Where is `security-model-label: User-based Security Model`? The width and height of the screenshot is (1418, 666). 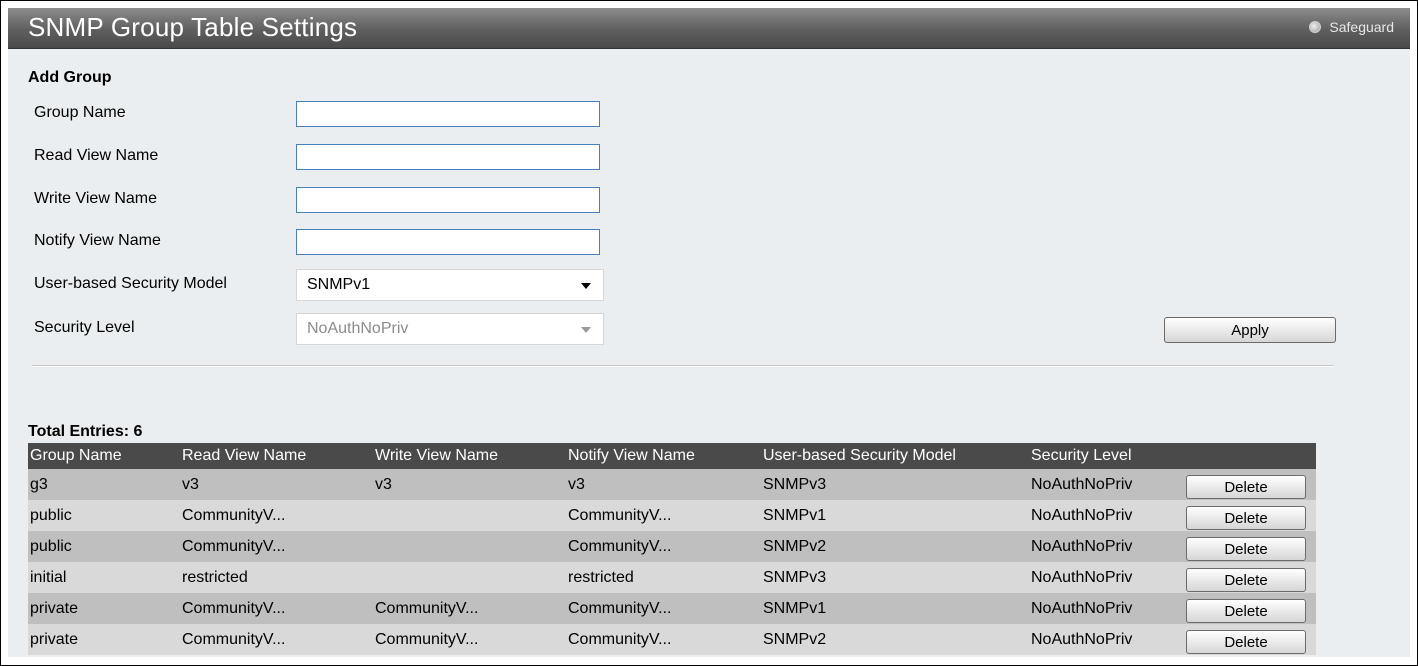 security-model-label: User-based Security Model is located at coordinates (130, 283).